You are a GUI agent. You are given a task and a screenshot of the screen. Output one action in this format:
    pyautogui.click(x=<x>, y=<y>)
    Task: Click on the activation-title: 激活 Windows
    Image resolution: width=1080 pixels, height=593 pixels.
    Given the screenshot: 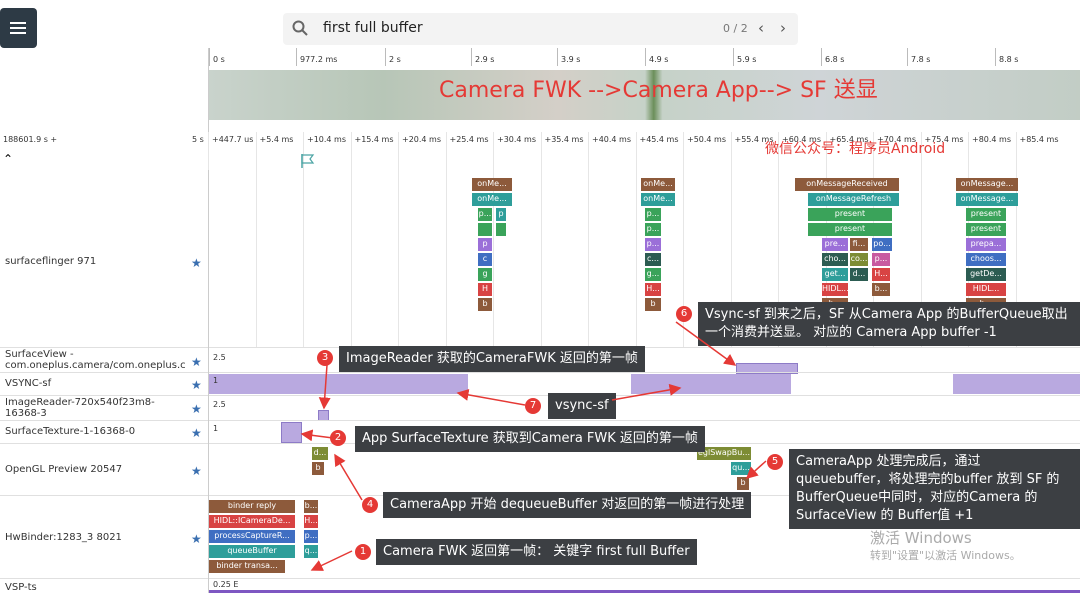 What is the action you would take?
    pyautogui.click(x=921, y=538)
    